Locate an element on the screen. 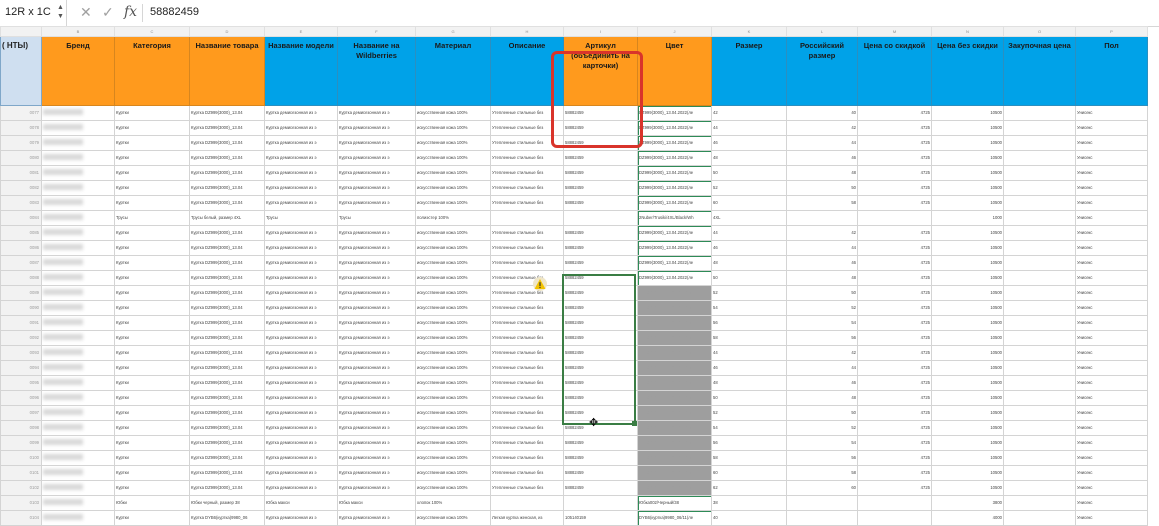  column-letter: G is located at coordinates (453, 31).